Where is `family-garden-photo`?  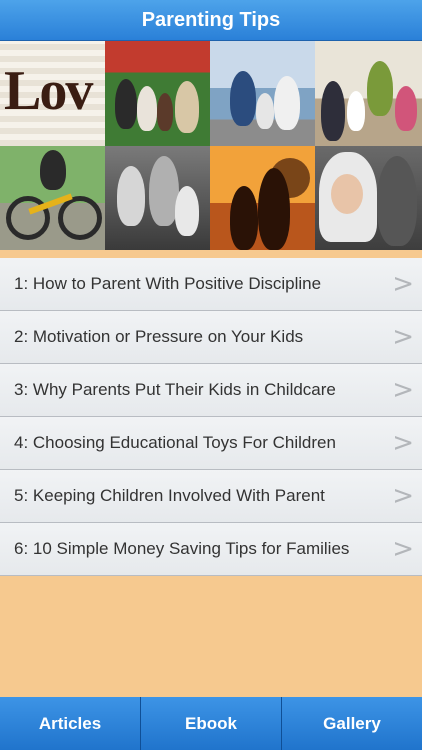 family-garden-photo is located at coordinates (157, 93).